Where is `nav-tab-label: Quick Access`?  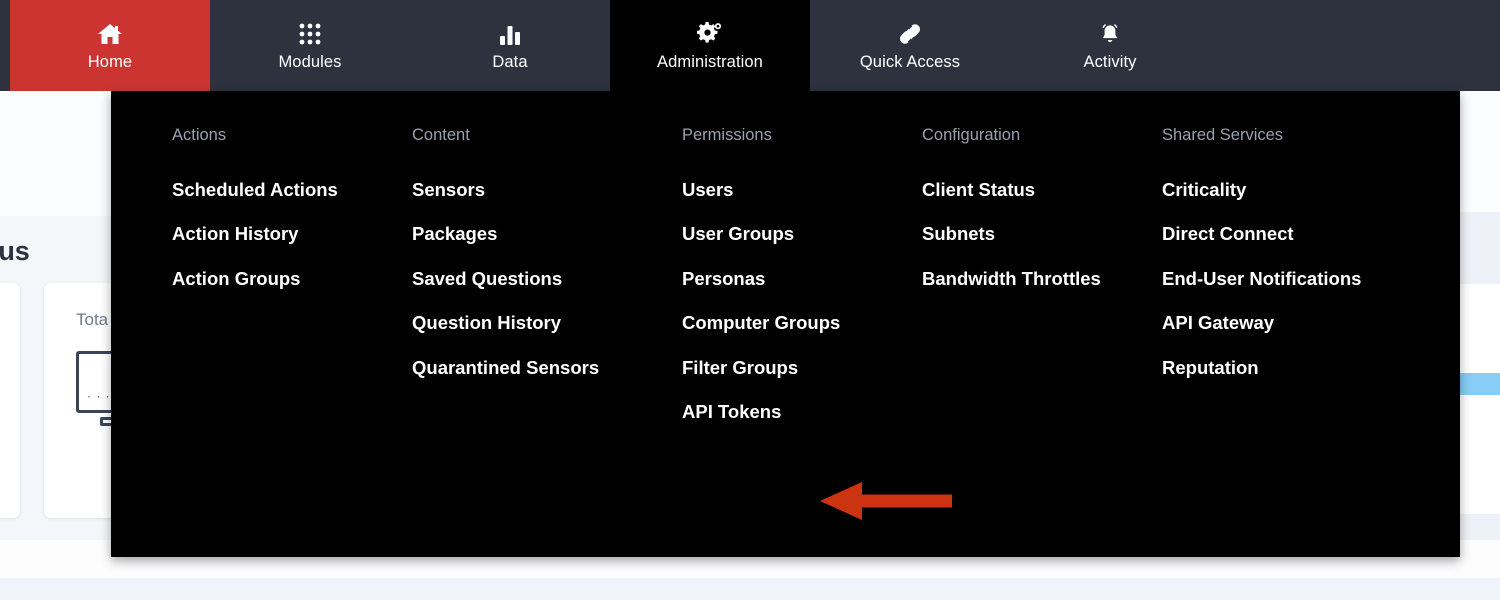 nav-tab-label: Quick Access is located at coordinates (910, 61).